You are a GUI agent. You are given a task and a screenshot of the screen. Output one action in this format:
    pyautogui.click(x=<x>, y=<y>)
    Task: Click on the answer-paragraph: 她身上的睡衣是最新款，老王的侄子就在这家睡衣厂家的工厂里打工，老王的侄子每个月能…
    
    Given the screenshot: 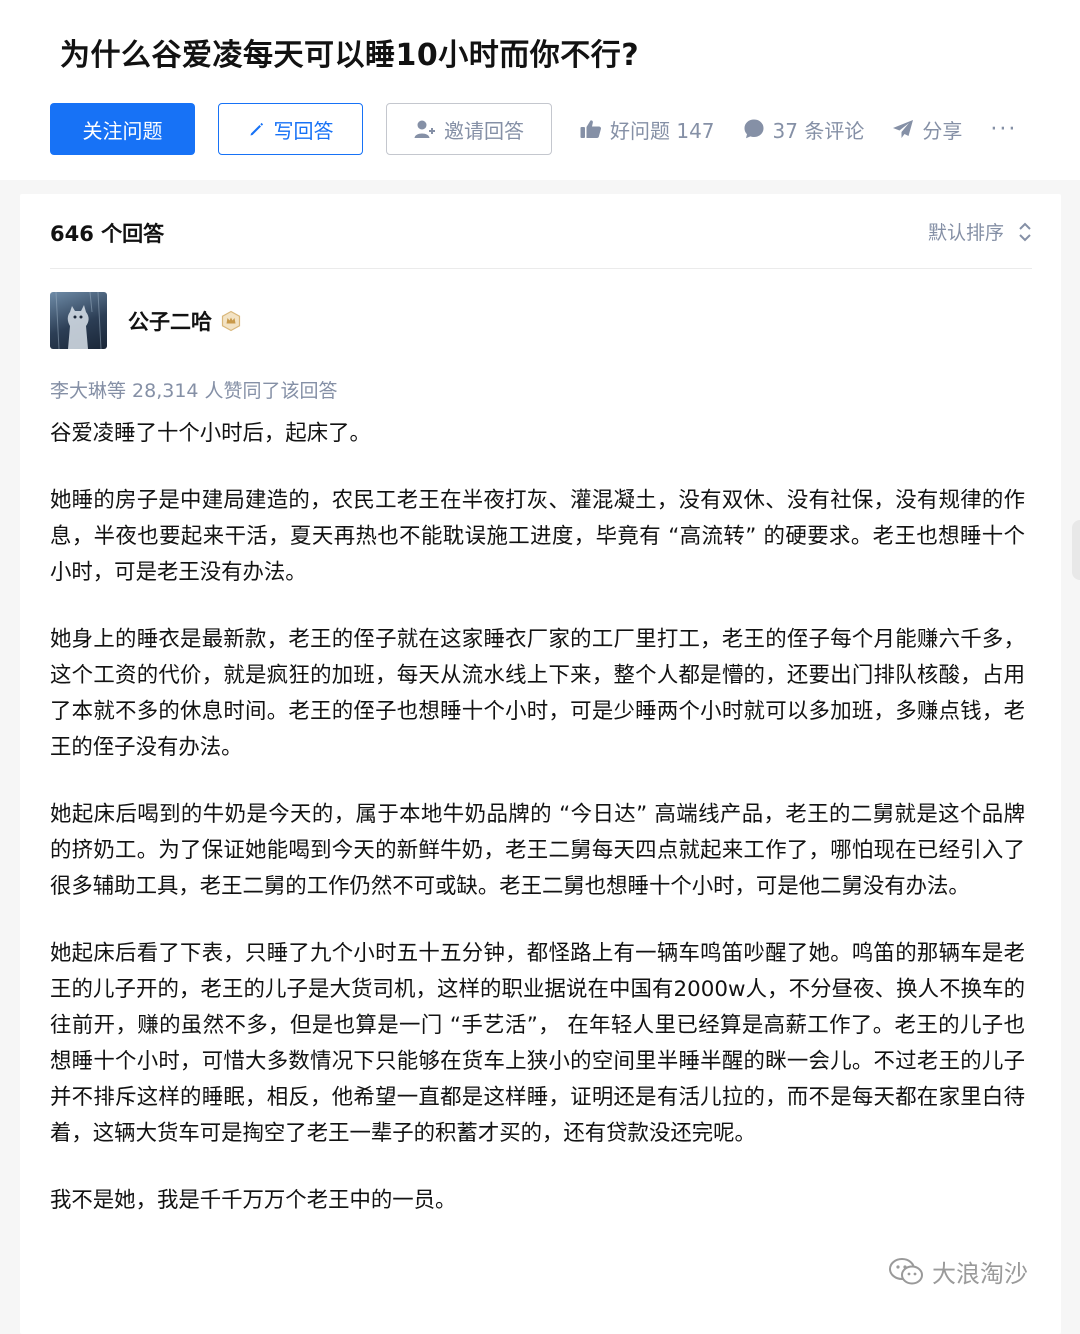 What is the action you would take?
    pyautogui.click(x=537, y=693)
    